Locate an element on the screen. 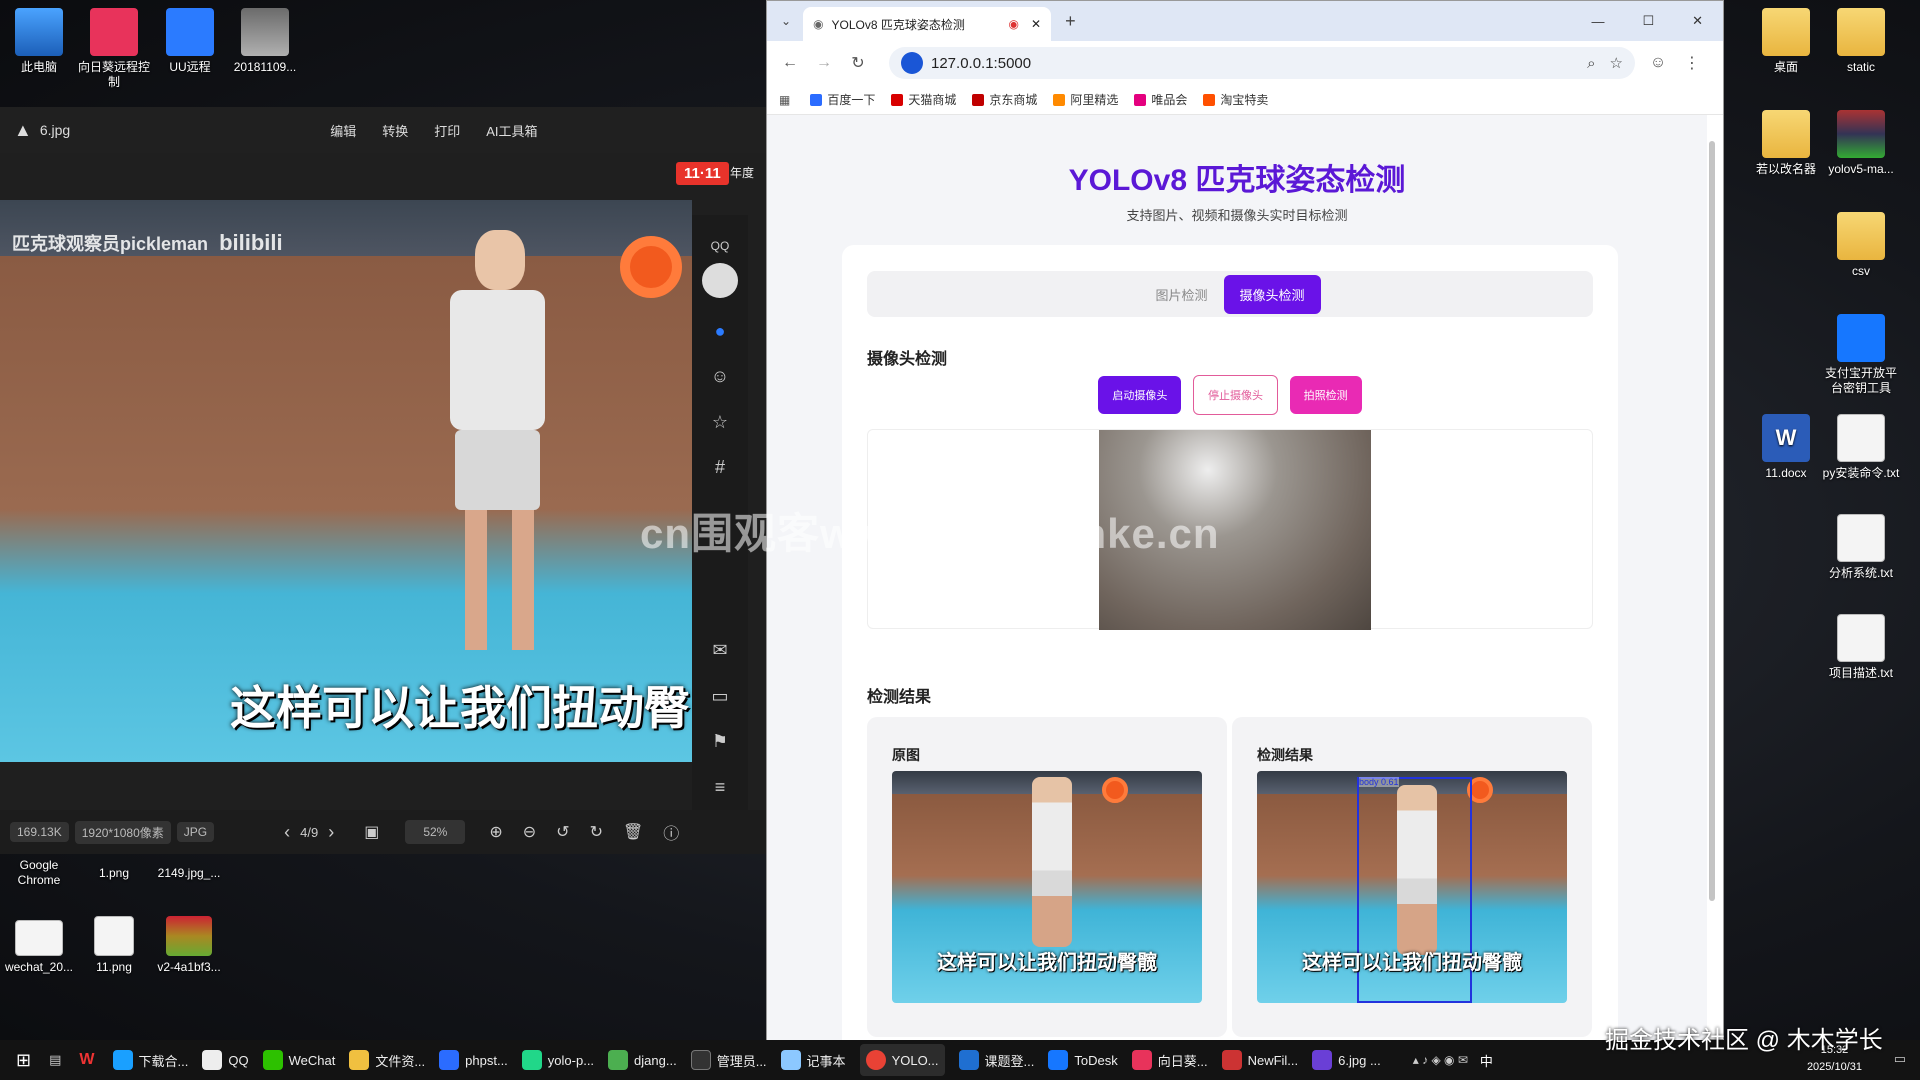 This screenshot has width=1920, height=1080. desktop-icon-app: 支付宝开放平台密钥工具 is located at coordinates (1861, 355).